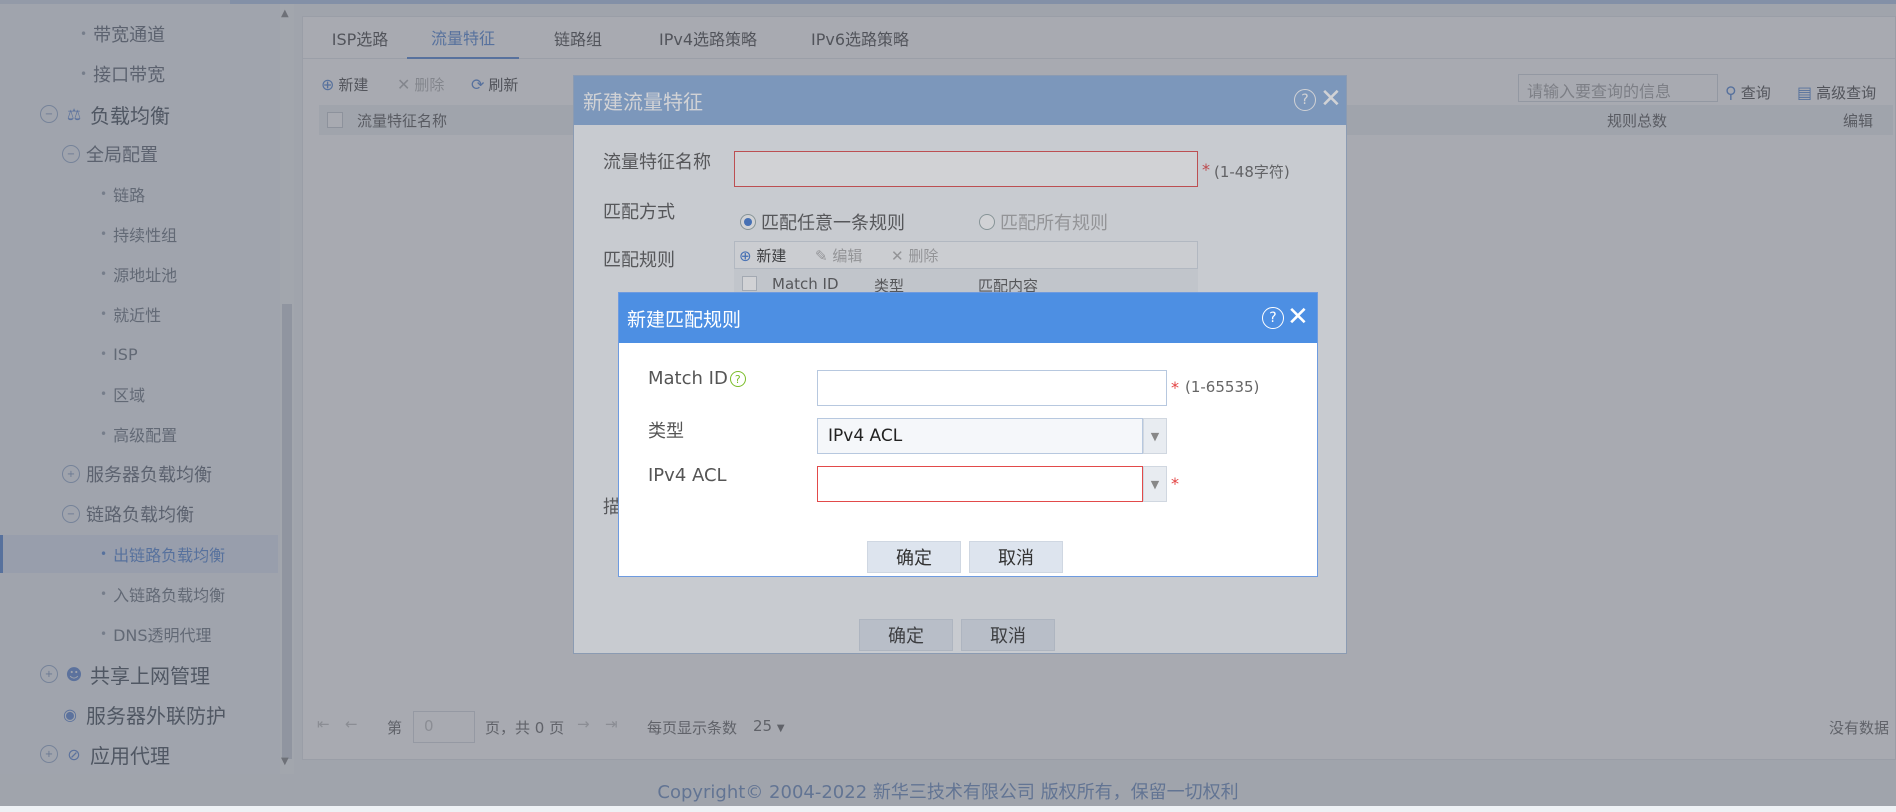  I want to click on rule-cancel-button: 取消, so click(1016, 557).